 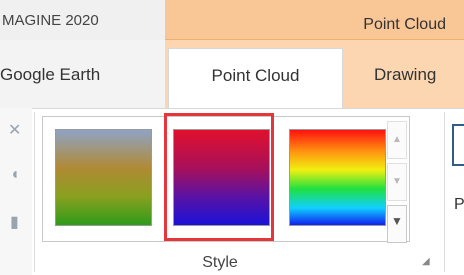 What do you see at coordinates (397, 182) in the screenshot?
I see `gallery-scroll-down-button: ▼` at bounding box center [397, 182].